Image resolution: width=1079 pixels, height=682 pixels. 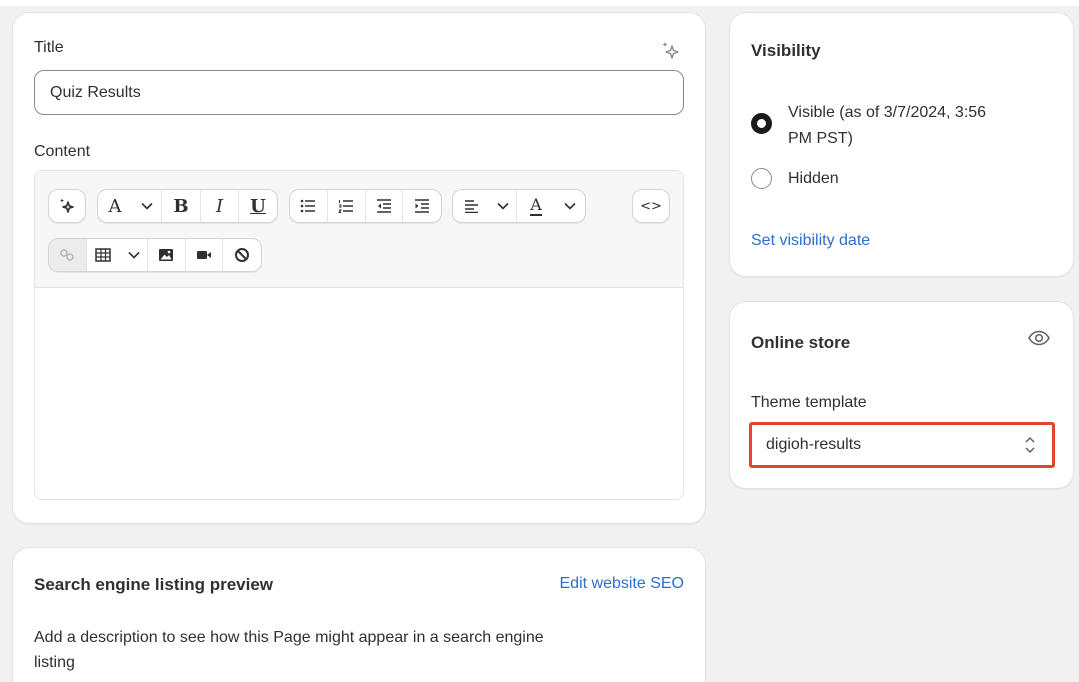 I want to click on title-input-value: Quiz Results, so click(x=95, y=92).